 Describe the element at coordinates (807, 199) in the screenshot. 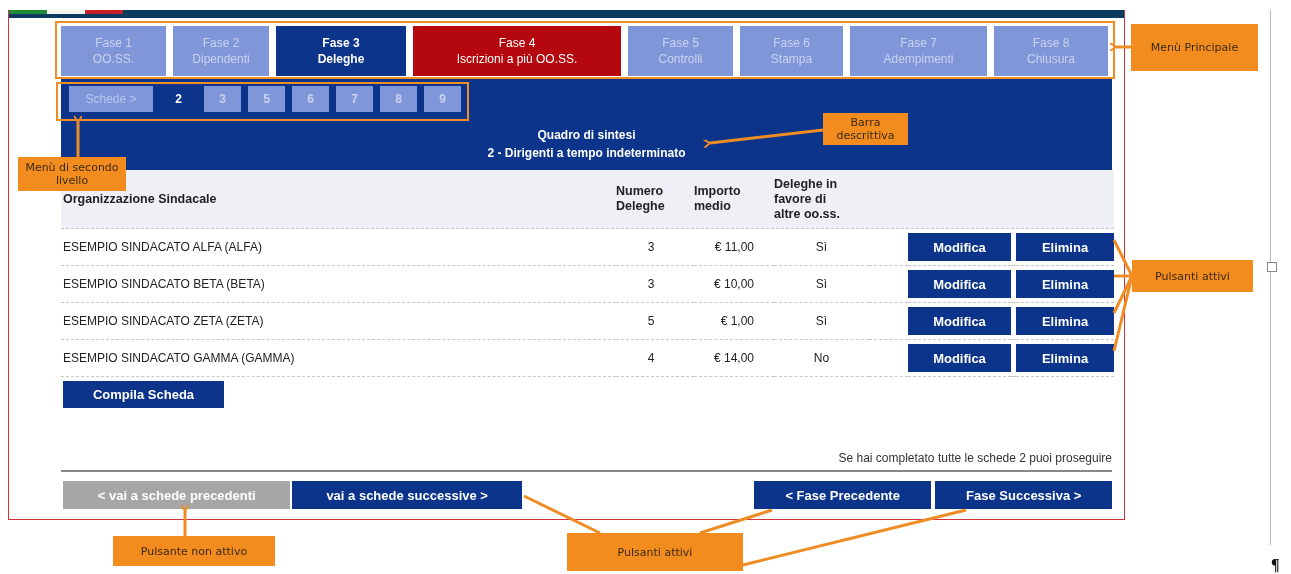

I see `column-header: Deleghe in favore di altre oo.ss.` at that location.